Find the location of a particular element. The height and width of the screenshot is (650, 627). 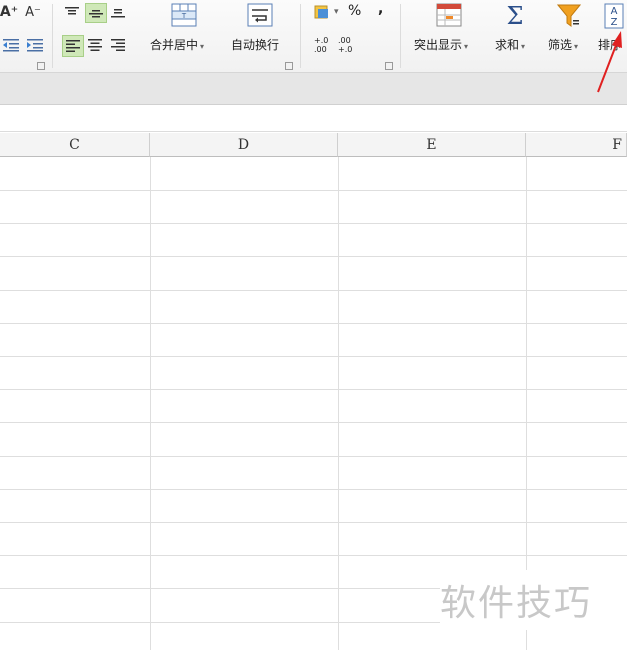

align-top-button is located at coordinates (72, 12).